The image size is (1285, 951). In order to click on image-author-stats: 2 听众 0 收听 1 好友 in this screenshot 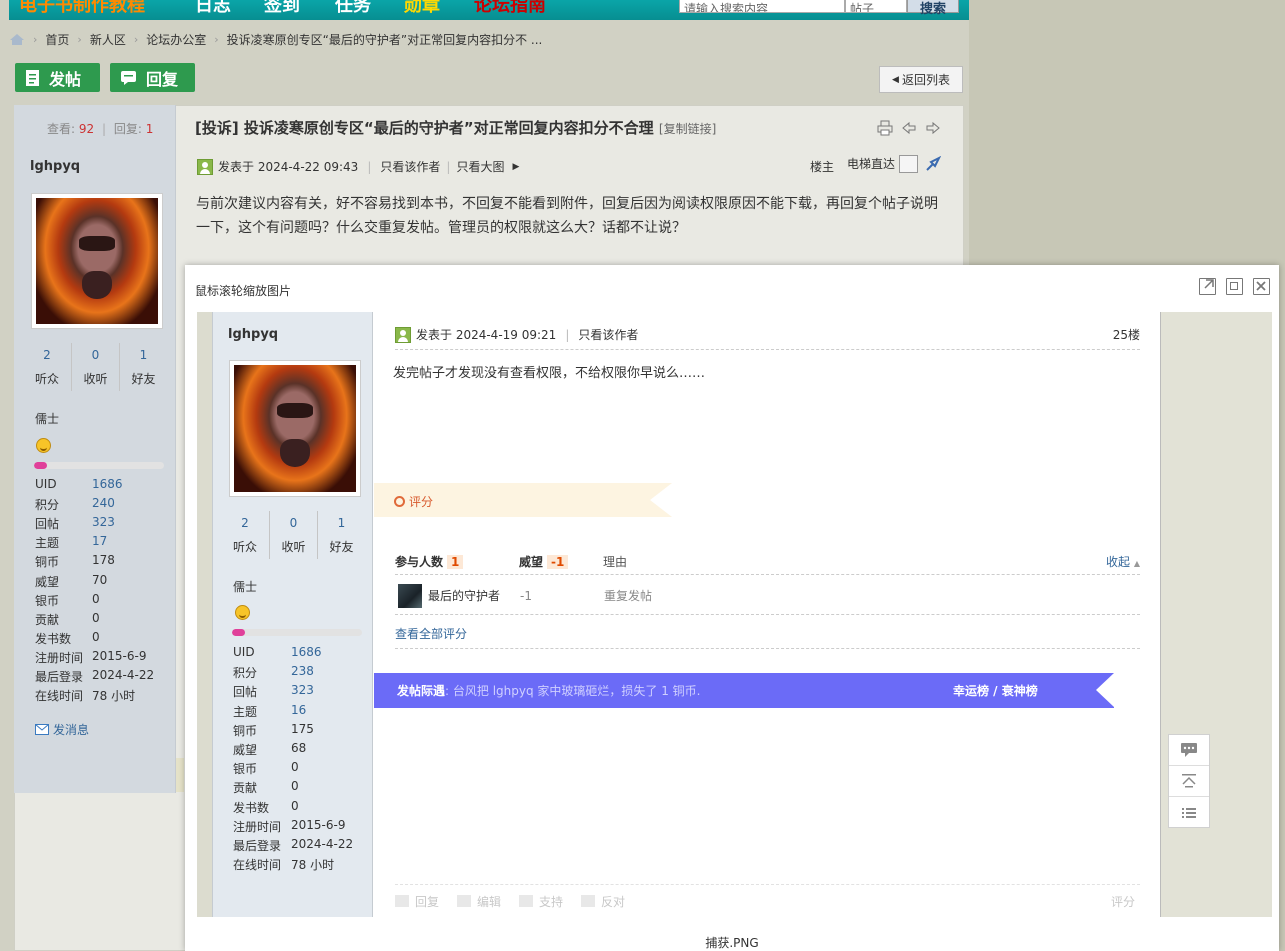, I will do `click(293, 535)`.